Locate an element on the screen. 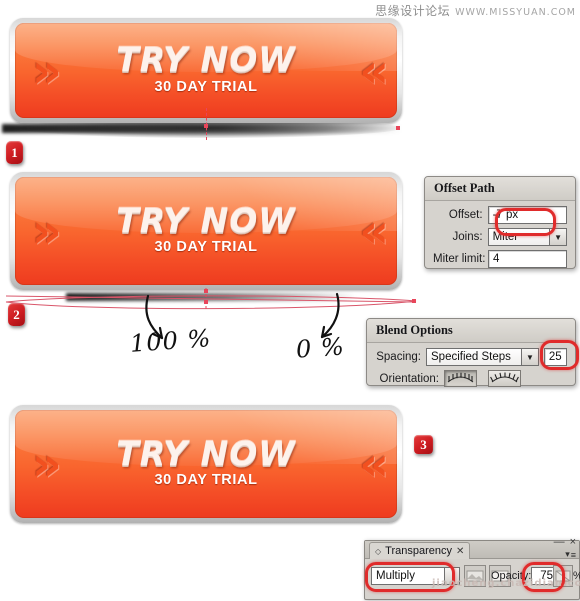 This screenshot has height=601, width=580. minimize-icon: — is located at coordinates (559, 542).